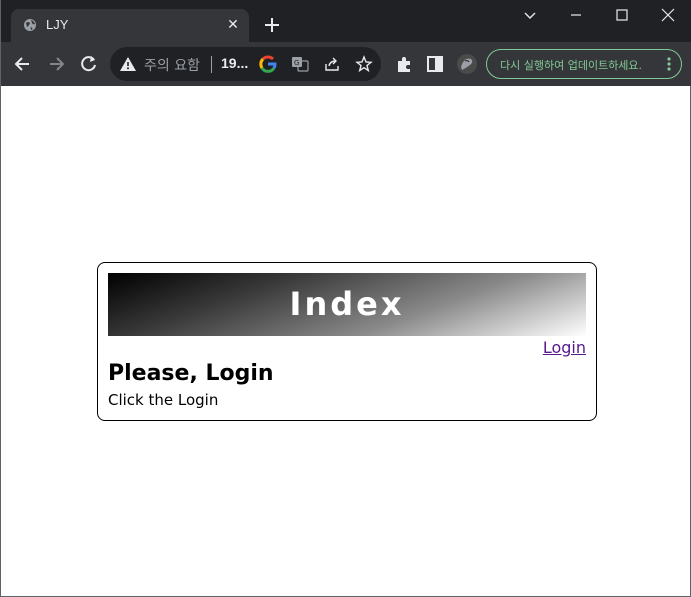 The height and width of the screenshot is (597, 691). Describe the element at coordinates (130, 25) in the screenshot. I see `browser-tab: LJY ✕` at that location.